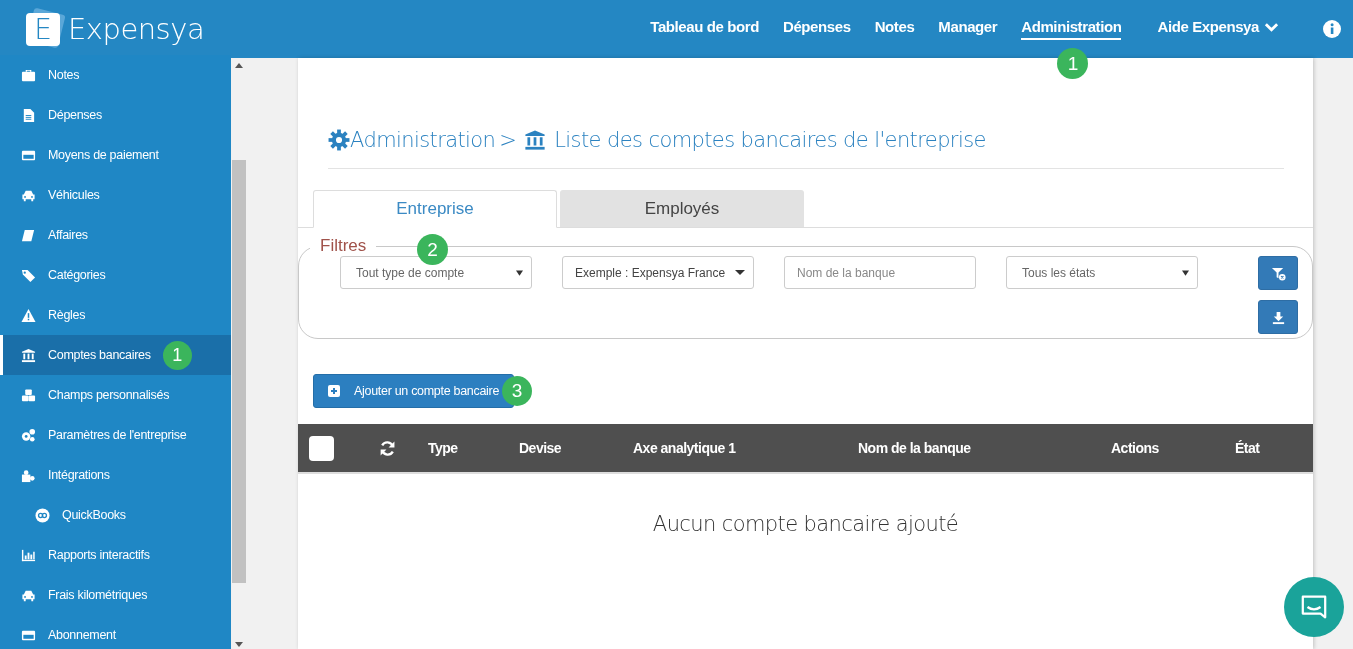 Image resolution: width=1353 pixels, height=649 pixels. I want to click on page-title: Liste des comptes bancaires de l'entreprise, so click(770, 140).